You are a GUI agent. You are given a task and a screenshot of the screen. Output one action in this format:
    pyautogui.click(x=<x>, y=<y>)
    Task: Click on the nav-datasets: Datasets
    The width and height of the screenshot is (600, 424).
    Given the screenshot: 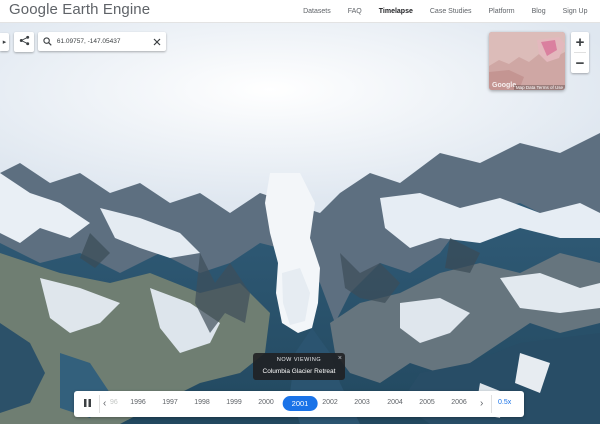 What is the action you would take?
    pyautogui.click(x=317, y=11)
    